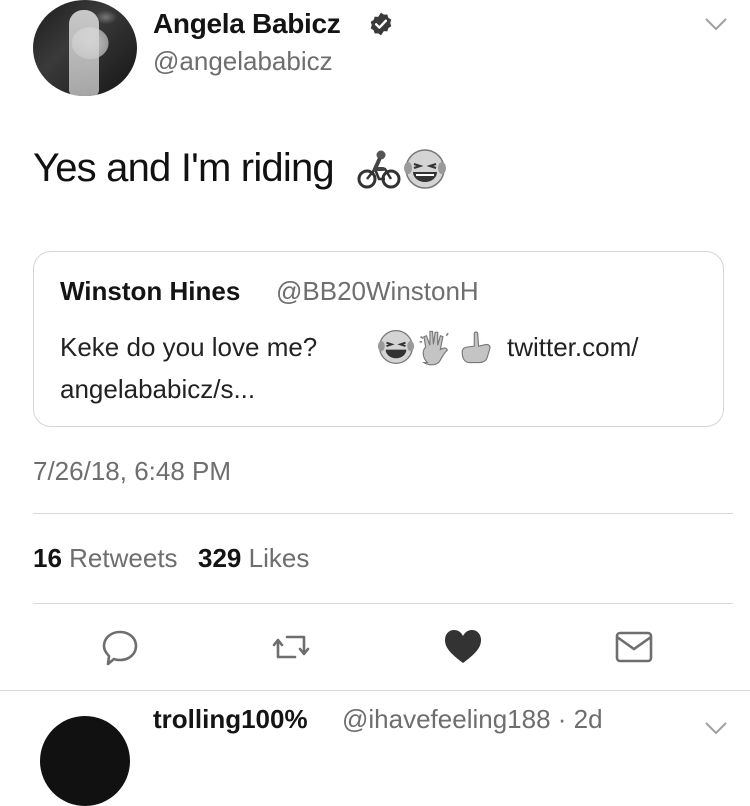 This screenshot has width=750, height=806. I want to click on quoted-author-handle: @BB20WinstonH, so click(377, 291).